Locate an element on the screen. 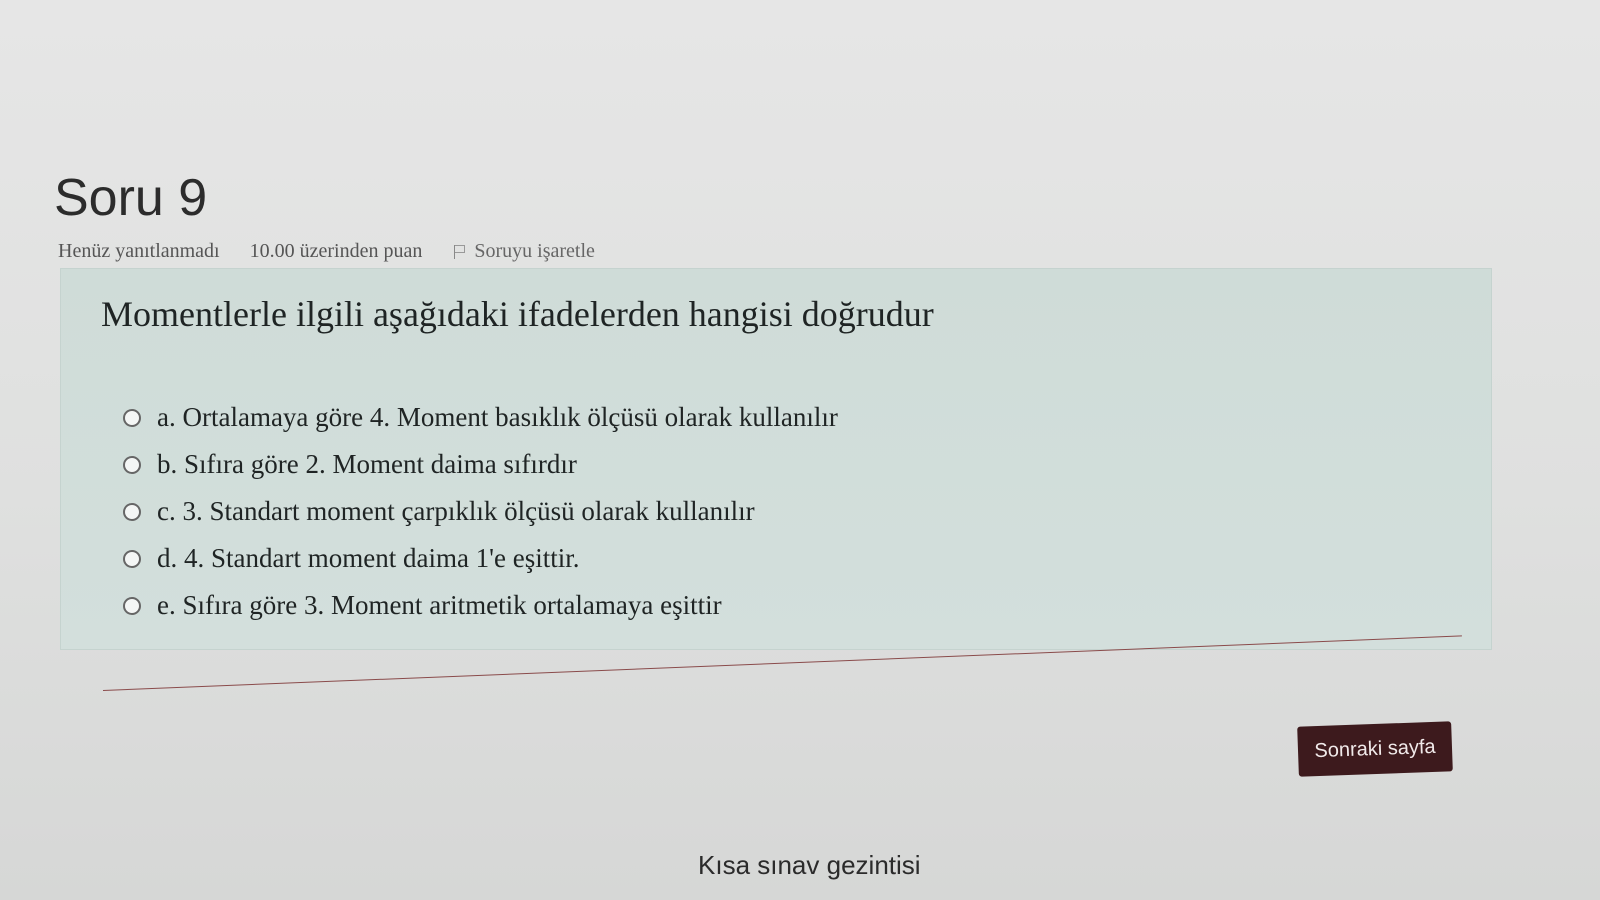 This screenshot has width=1600, height=900. question-header: Soru 9 is located at coordinates (130, 198).